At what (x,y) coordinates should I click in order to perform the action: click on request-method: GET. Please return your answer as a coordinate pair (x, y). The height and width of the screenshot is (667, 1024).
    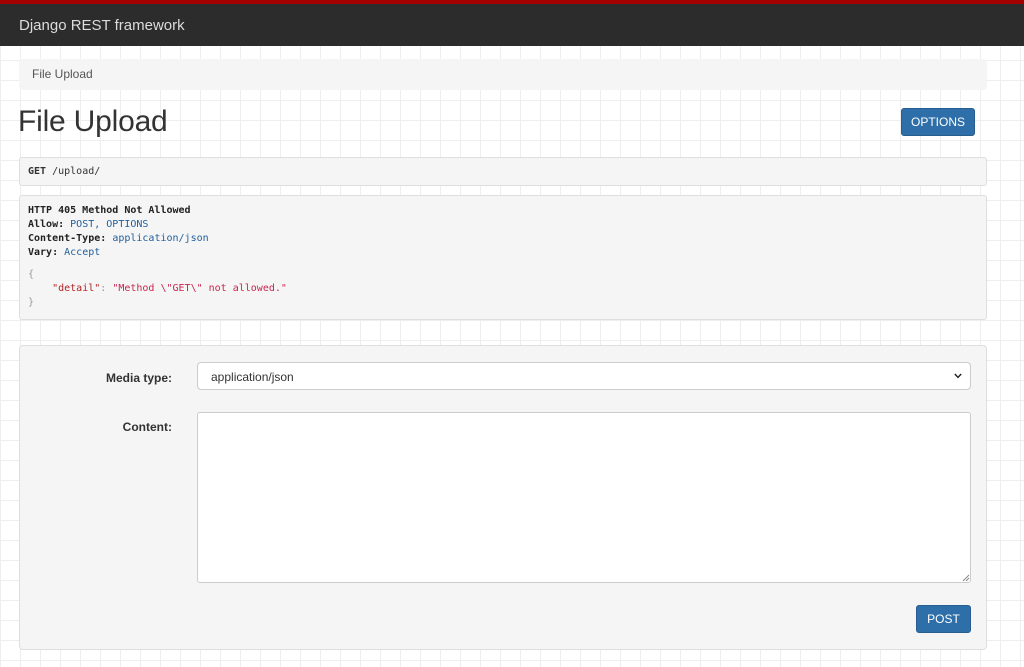
    Looking at the image, I should click on (37, 171).